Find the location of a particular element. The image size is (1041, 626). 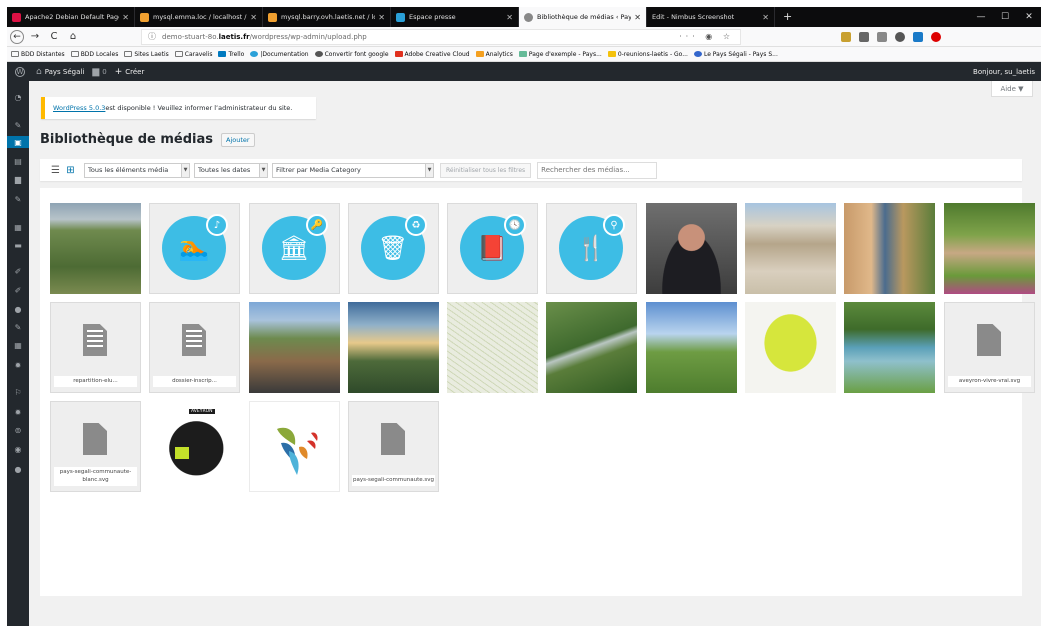

media-item-restaurant-icon: 🍴 ⚲ is located at coordinates (591, 248).